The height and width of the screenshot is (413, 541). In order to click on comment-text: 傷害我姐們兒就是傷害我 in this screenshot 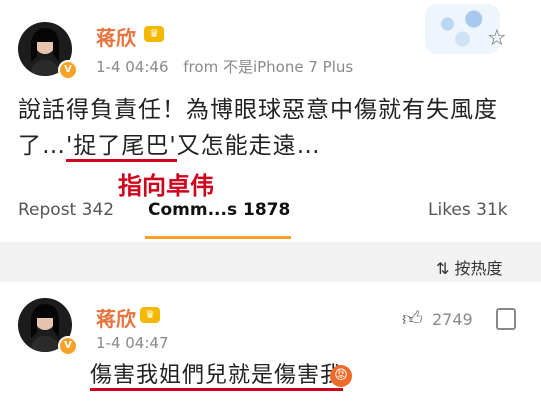, I will do `click(217, 376)`.